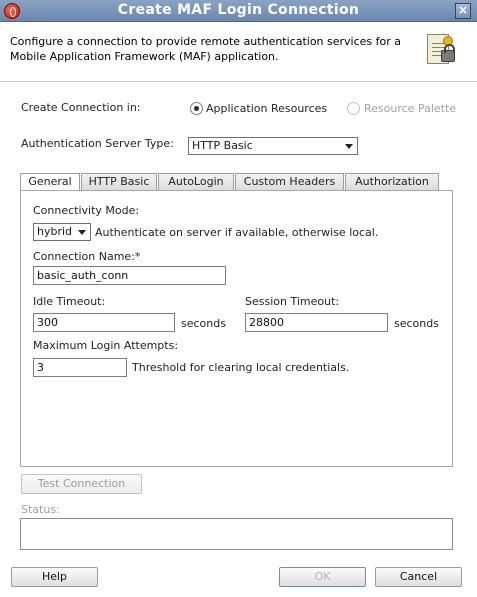 Image resolution: width=477 pixels, height=597 pixels. Describe the element at coordinates (410, 108) in the screenshot. I see `resource-palette-label: Resource Palette` at that location.